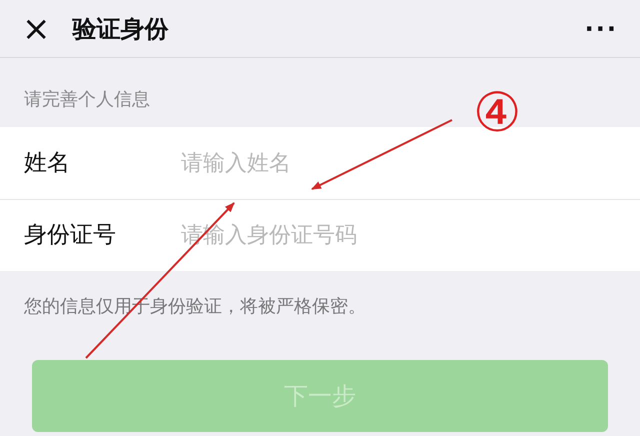  Describe the element at coordinates (47, 163) in the screenshot. I see `field-label: 姓名` at that location.